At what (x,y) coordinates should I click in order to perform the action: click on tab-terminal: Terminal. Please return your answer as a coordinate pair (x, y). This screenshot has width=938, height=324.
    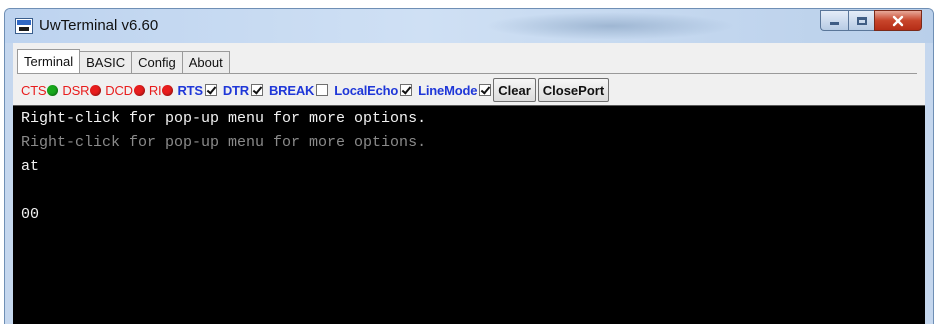
    Looking at the image, I should click on (49, 61).